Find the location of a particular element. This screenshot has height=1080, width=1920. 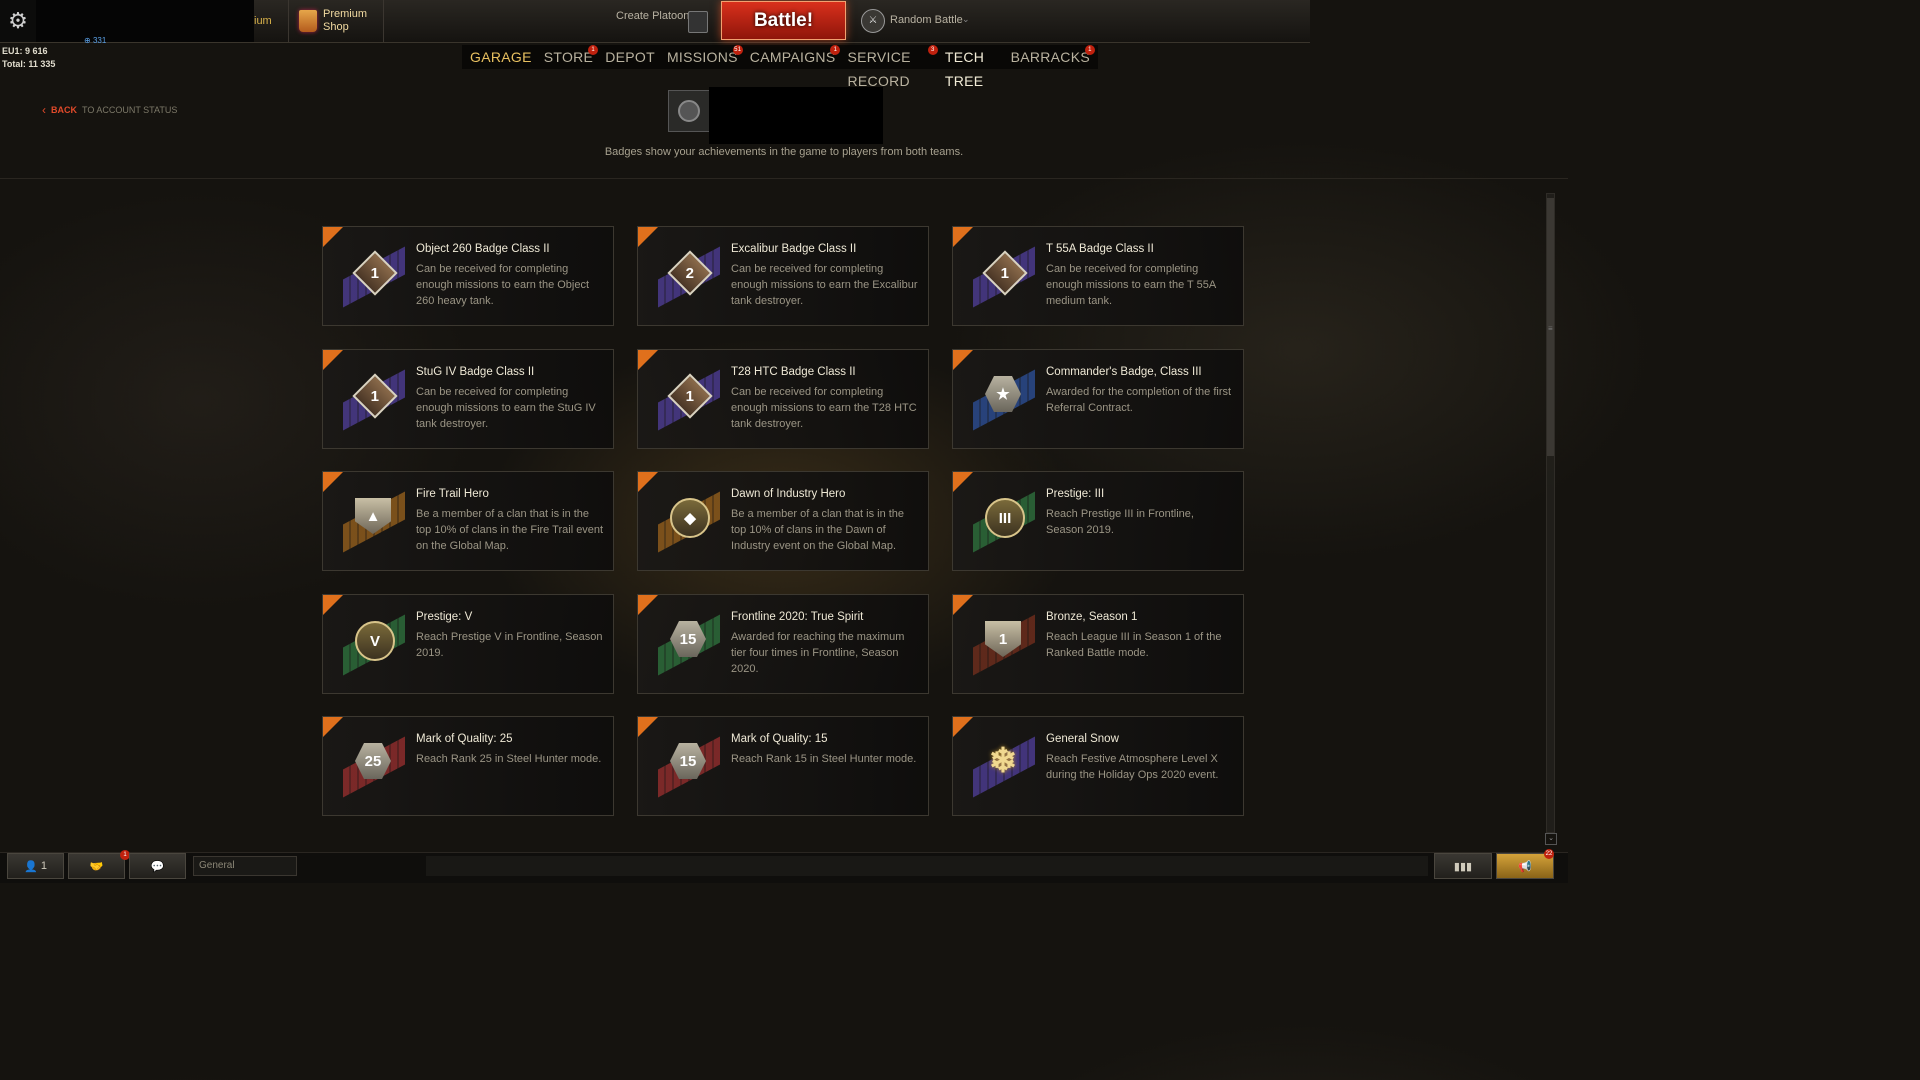

badge-emblem: ▲ is located at coordinates (374, 521).